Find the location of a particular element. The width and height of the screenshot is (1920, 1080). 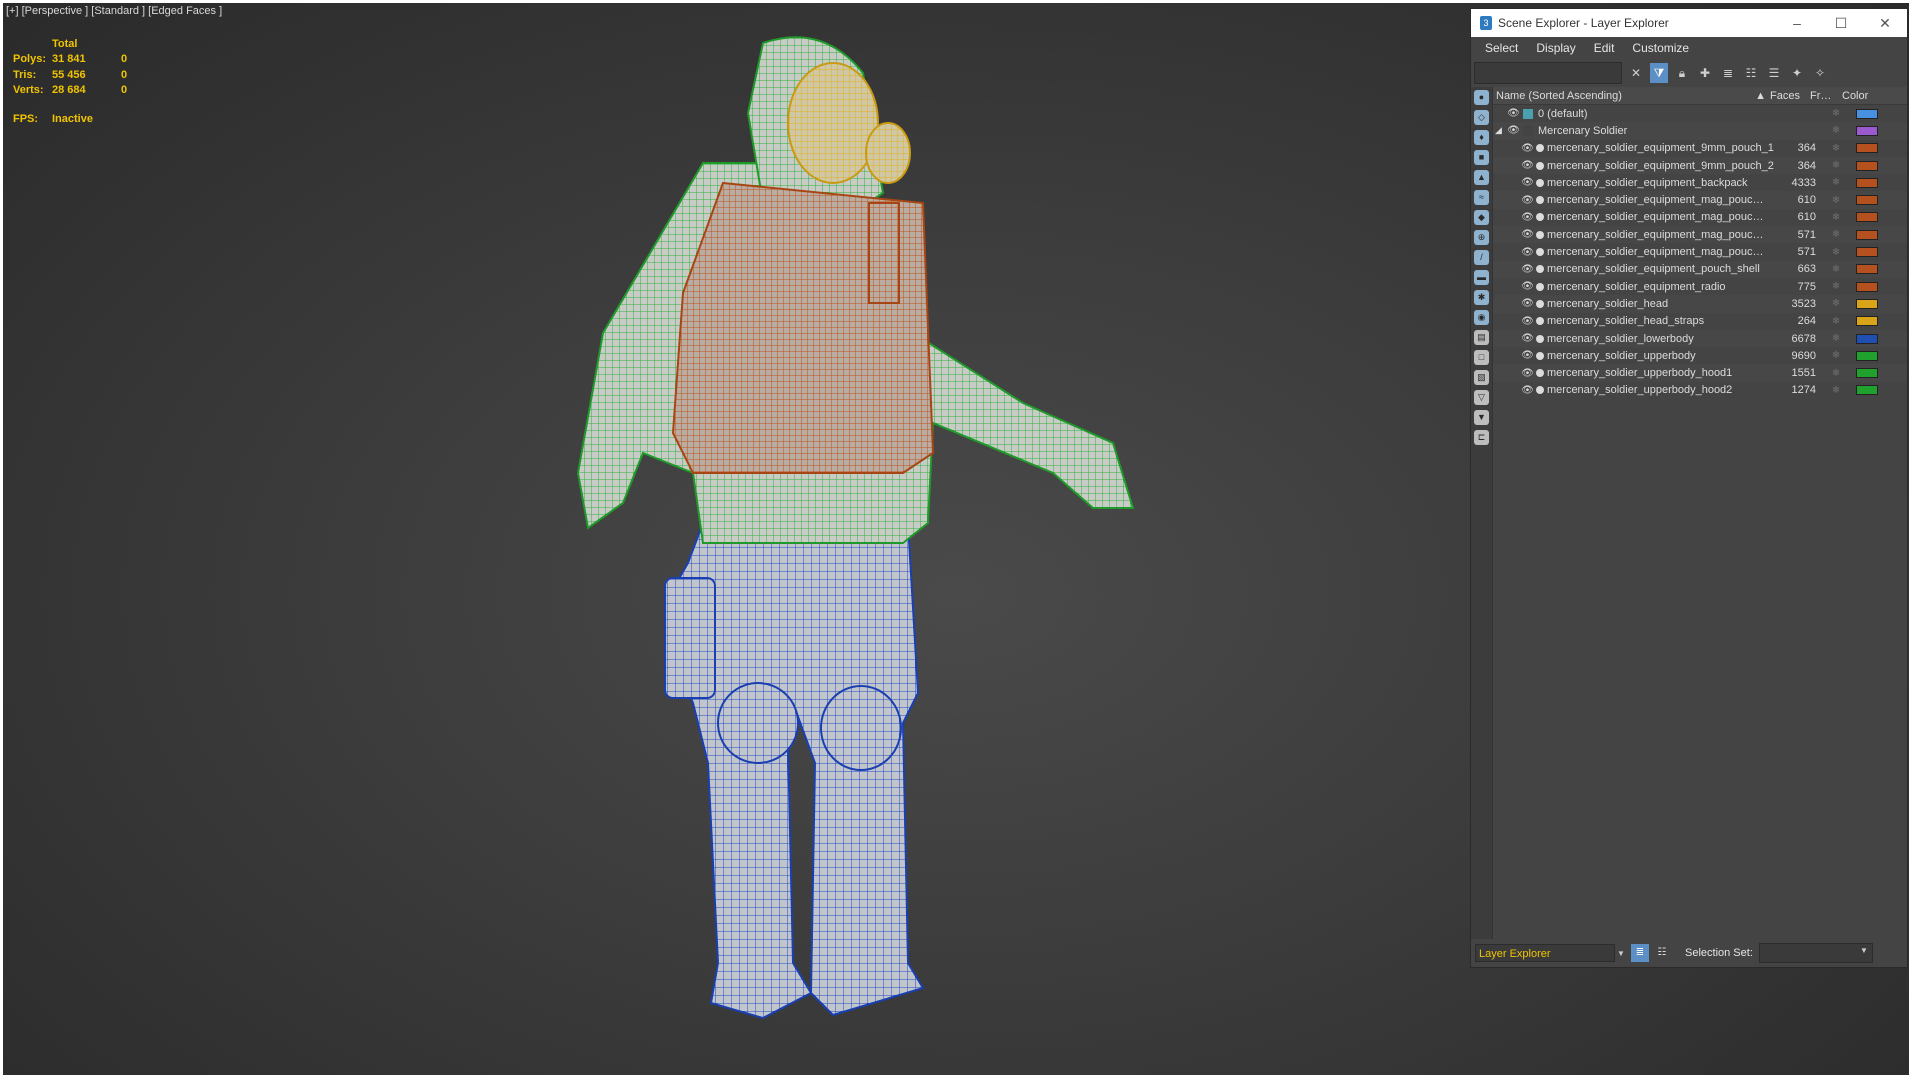

menu-display: Display is located at coordinates (1555, 48).